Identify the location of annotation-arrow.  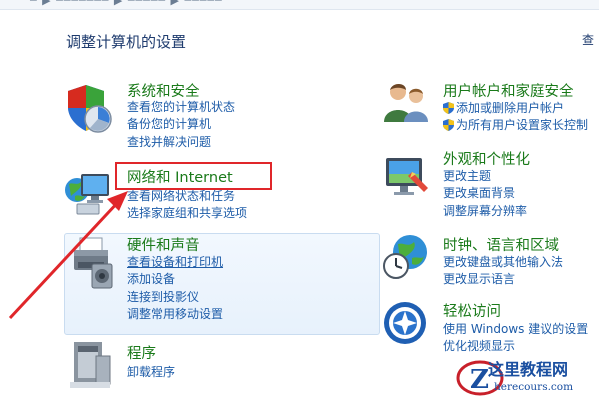
(68, 255).